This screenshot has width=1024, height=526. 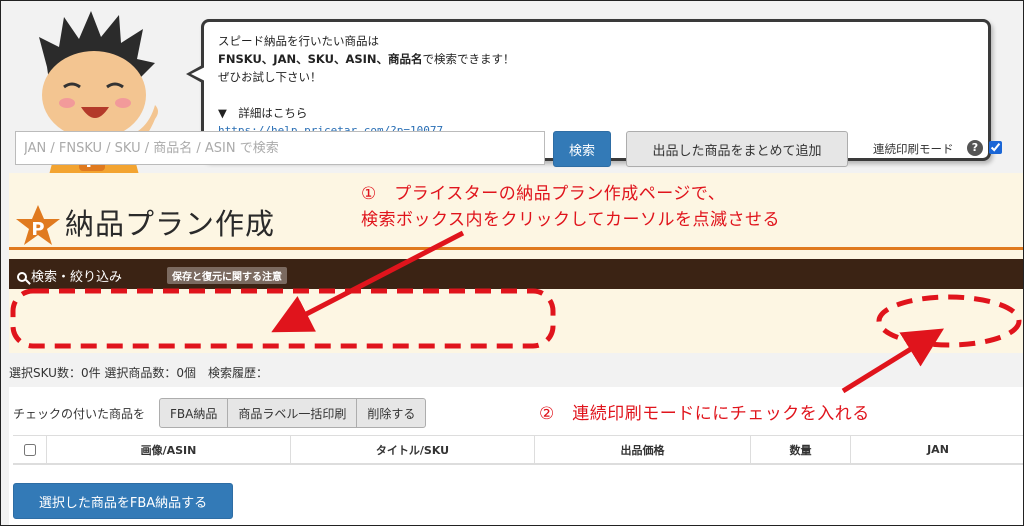 What do you see at coordinates (139, 373) in the screenshot?
I see `selection-stats: 選択SKU数：0件 選択商品数：0個 検索履歴：` at bounding box center [139, 373].